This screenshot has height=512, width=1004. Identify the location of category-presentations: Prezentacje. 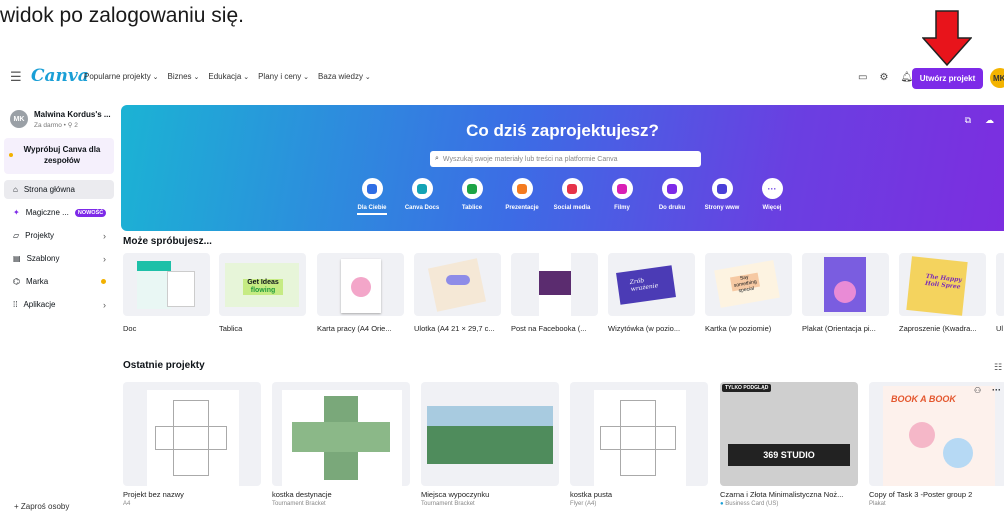
(522, 196).